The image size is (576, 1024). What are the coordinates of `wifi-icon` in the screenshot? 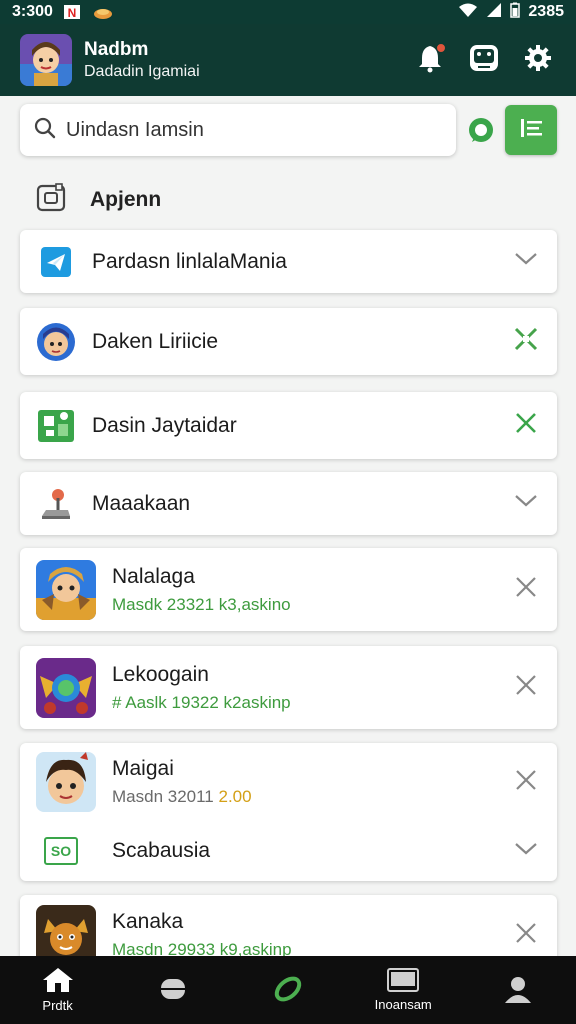 It's located at (468, 12).